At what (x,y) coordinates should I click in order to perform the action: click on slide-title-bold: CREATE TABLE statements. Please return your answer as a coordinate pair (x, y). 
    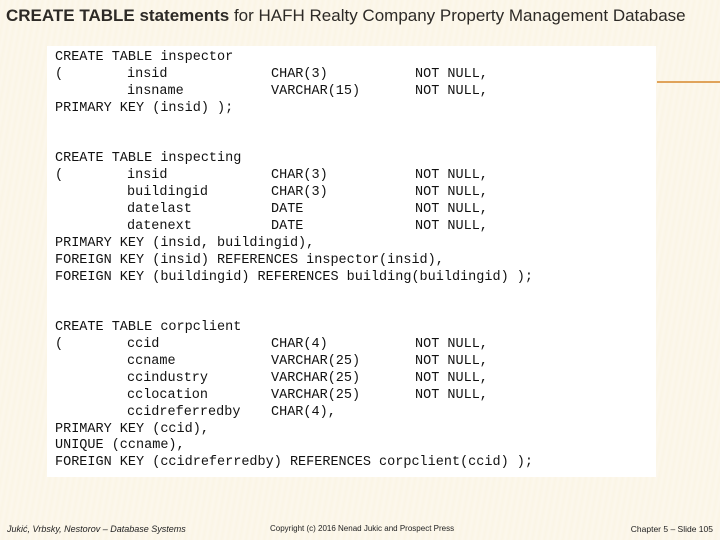
    Looking at the image, I should click on (118, 15).